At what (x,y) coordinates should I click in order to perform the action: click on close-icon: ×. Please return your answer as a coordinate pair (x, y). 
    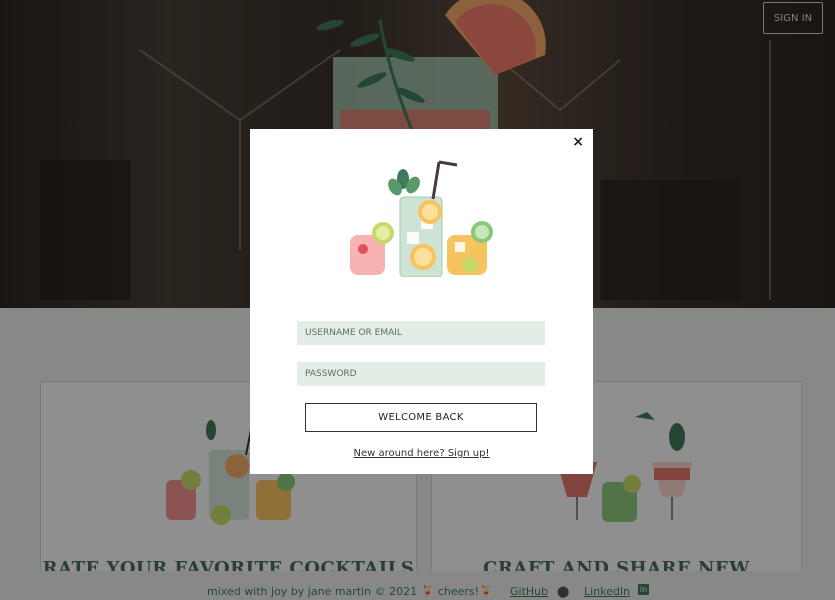
    Looking at the image, I should click on (578, 142).